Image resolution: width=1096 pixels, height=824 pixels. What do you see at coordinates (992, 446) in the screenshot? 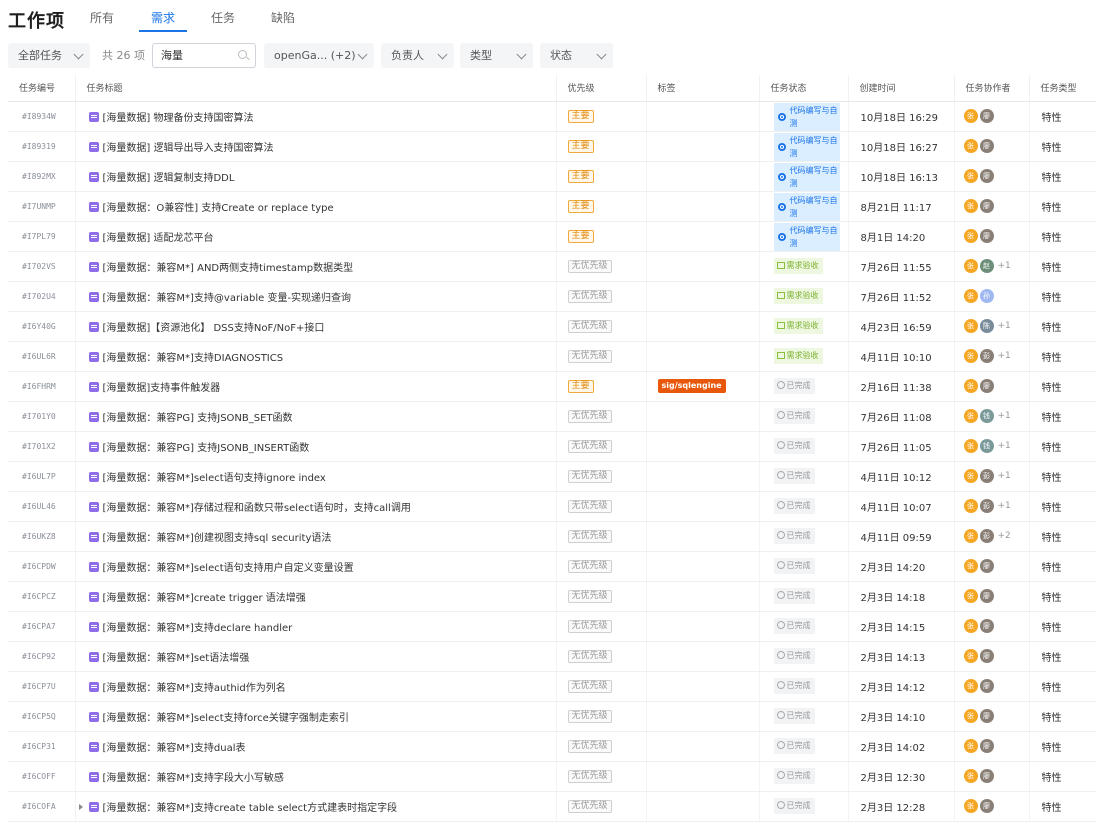
I see `collaborators-cell: 张钱 +1` at bounding box center [992, 446].